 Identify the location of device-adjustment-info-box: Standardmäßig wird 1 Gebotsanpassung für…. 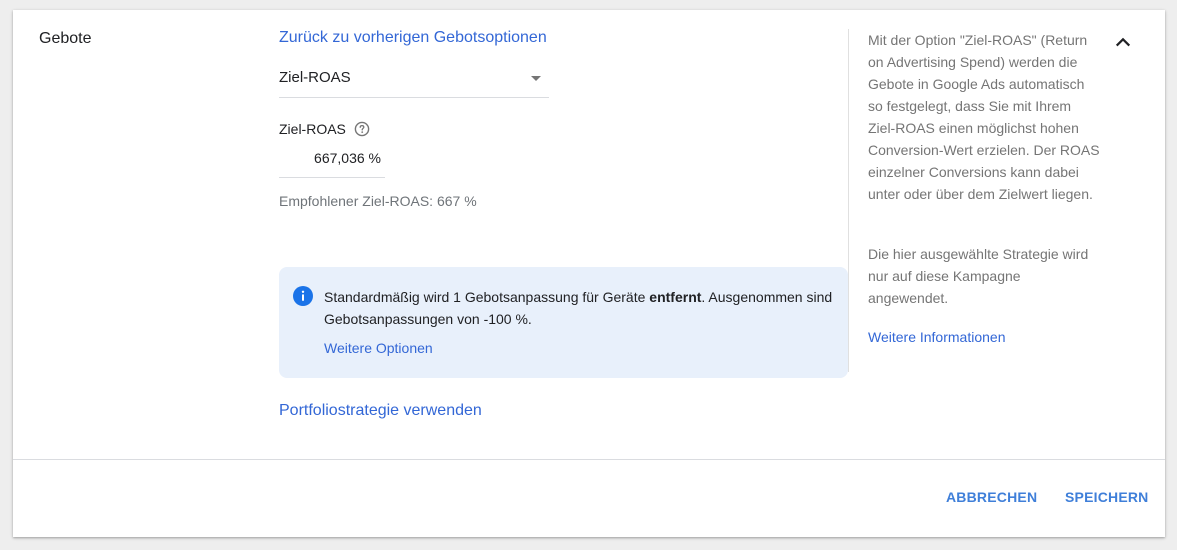
(563, 322).